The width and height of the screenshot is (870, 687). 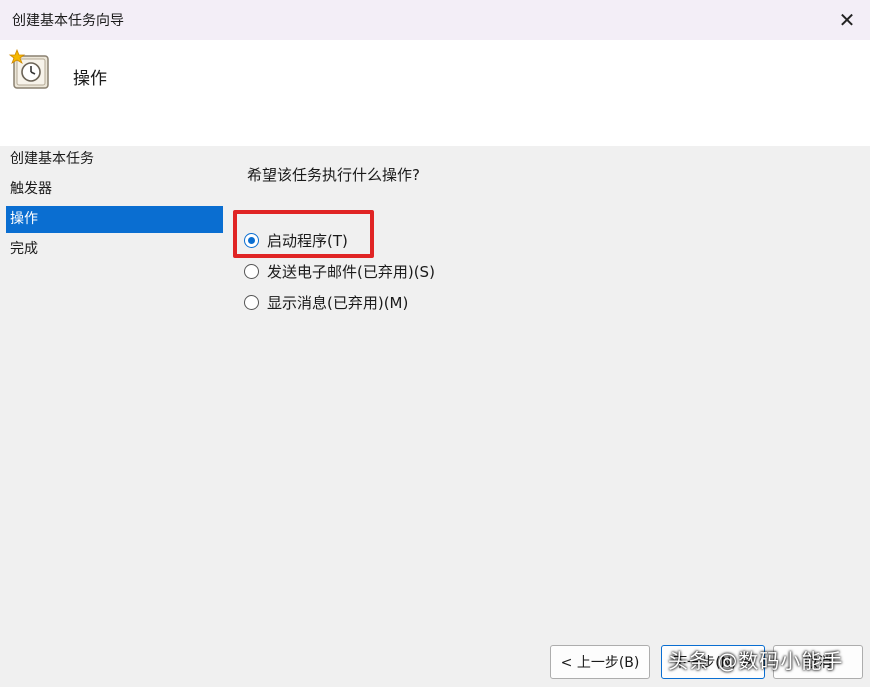 I want to click on back-button-label: < 上一步(B), so click(x=600, y=663).